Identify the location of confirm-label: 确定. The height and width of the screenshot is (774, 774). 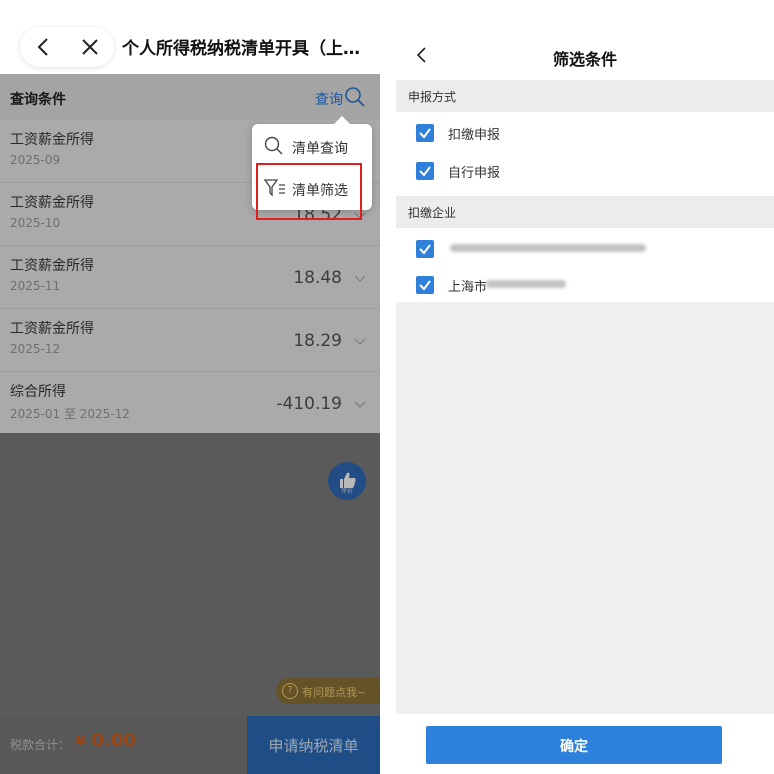
(574, 747).